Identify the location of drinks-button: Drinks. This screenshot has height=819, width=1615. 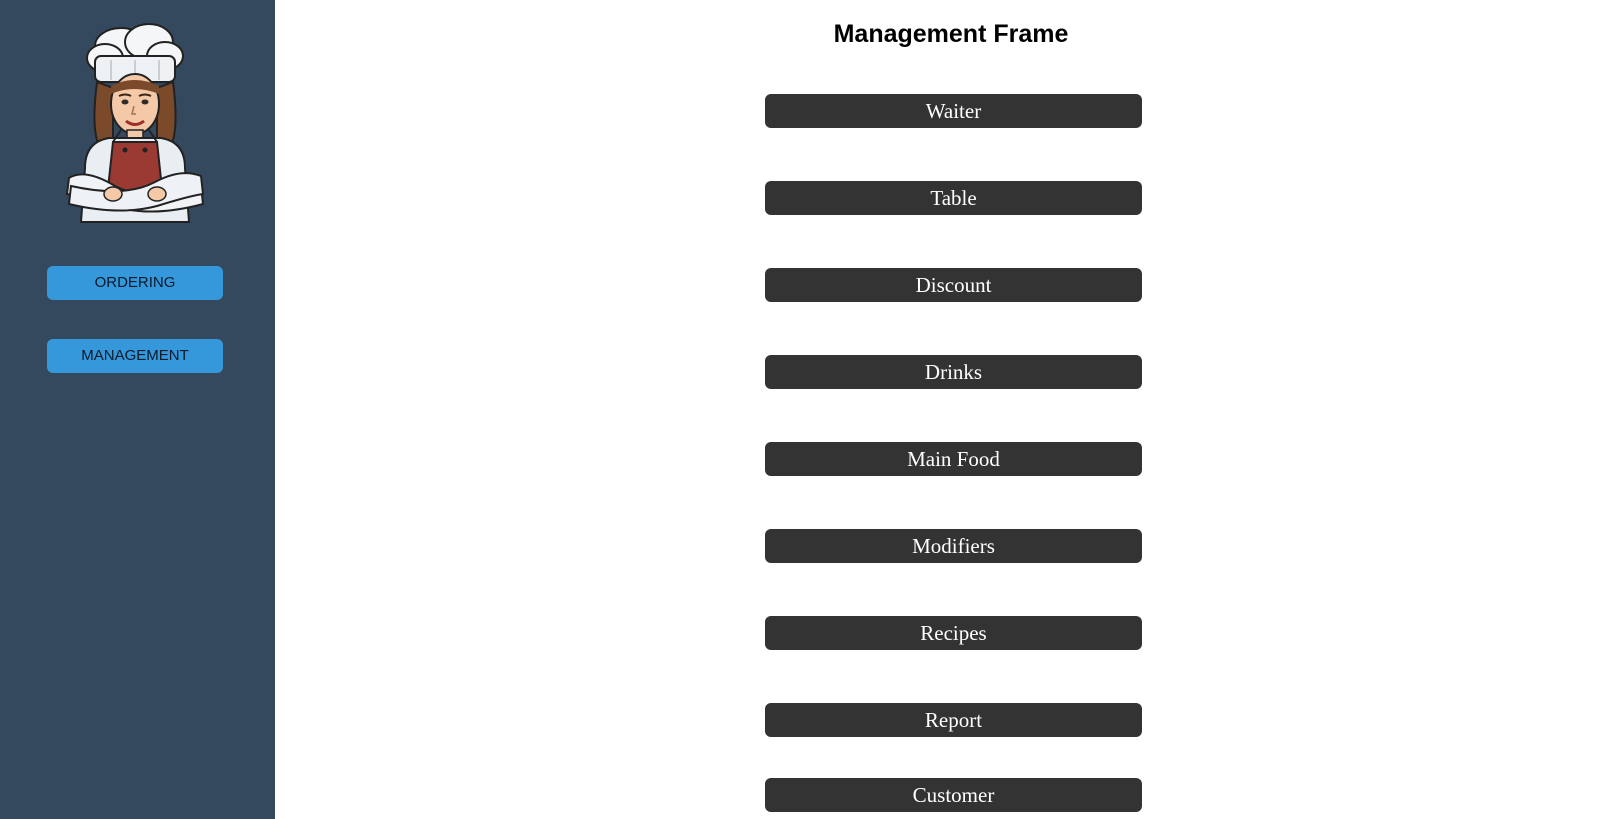
(953, 372).